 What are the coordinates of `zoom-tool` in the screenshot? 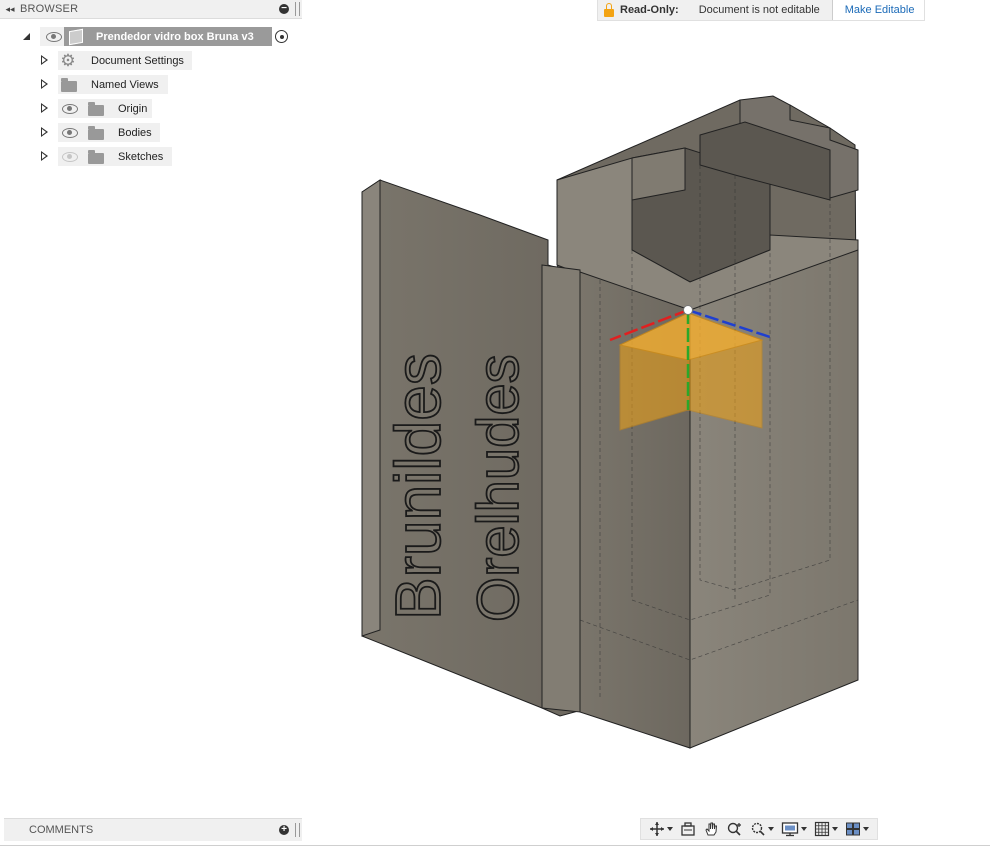 It's located at (734, 829).